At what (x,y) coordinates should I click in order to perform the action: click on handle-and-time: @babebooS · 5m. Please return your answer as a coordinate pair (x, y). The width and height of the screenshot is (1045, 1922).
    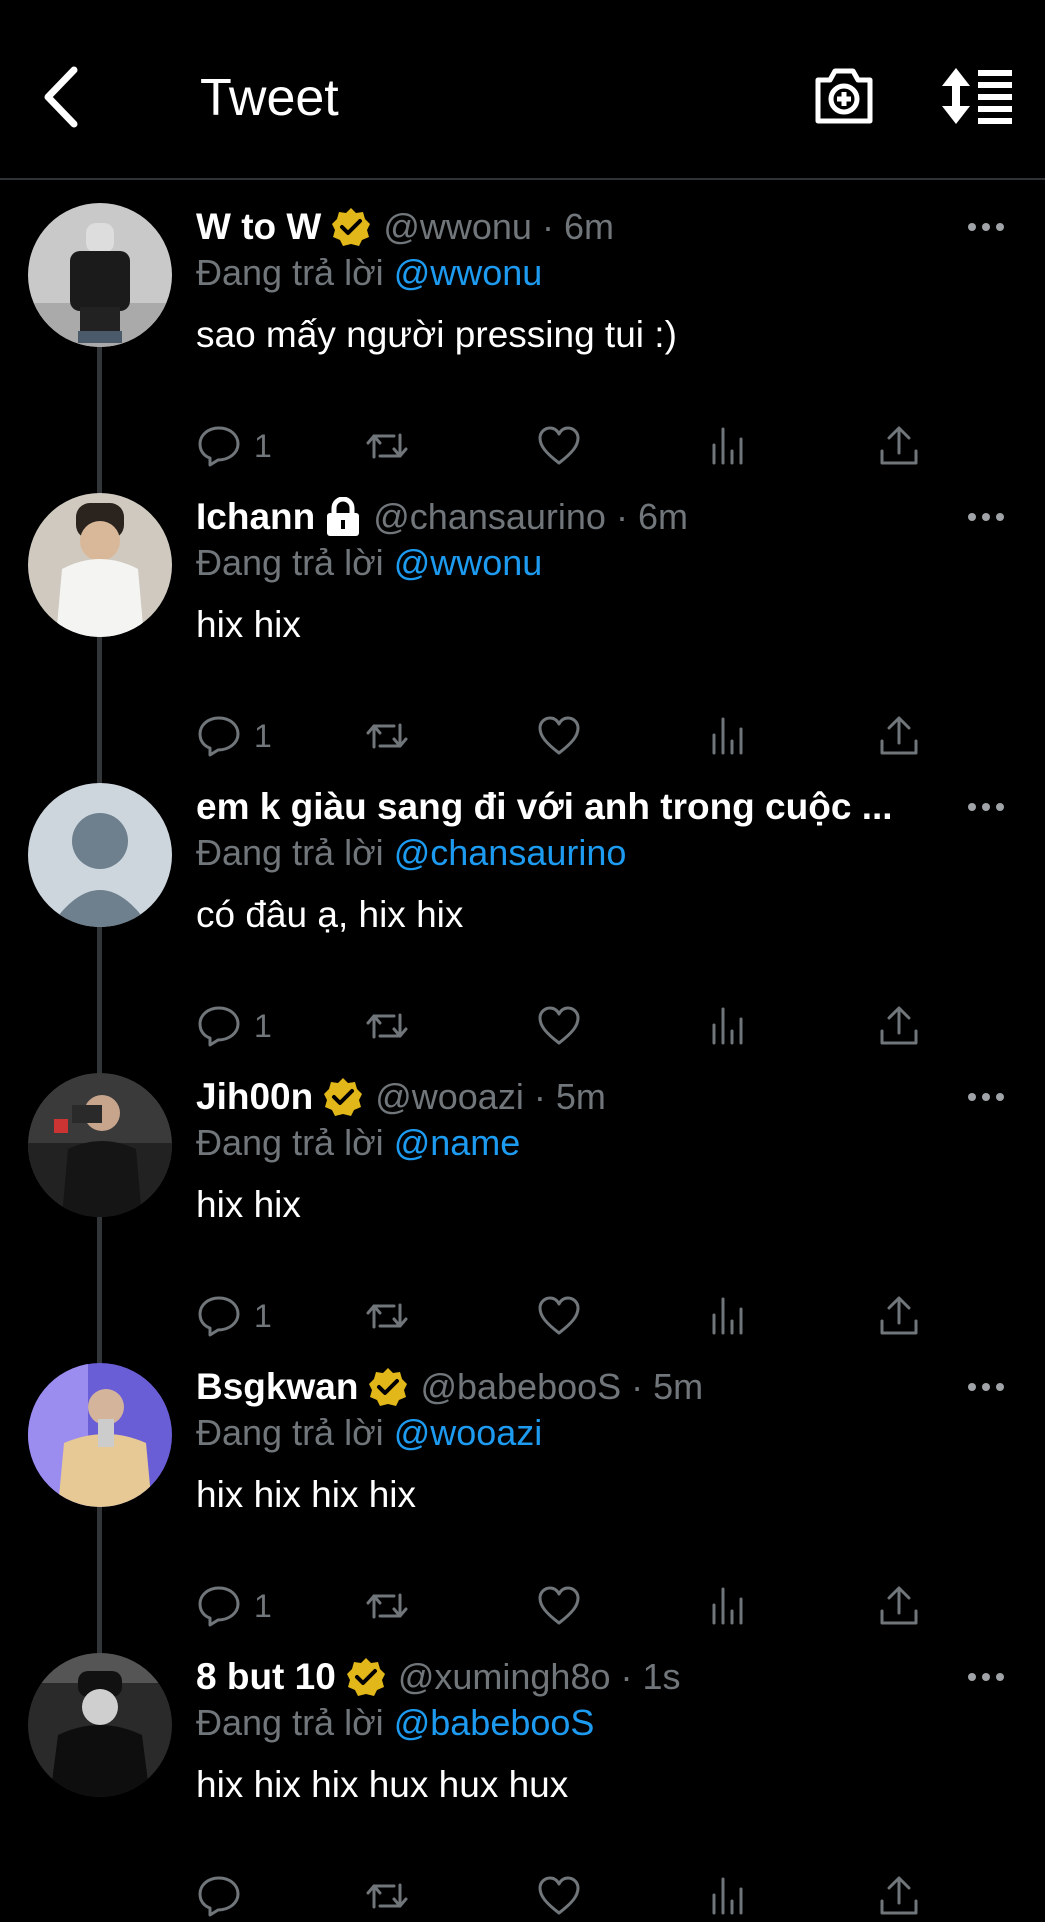
    Looking at the image, I should click on (562, 1386).